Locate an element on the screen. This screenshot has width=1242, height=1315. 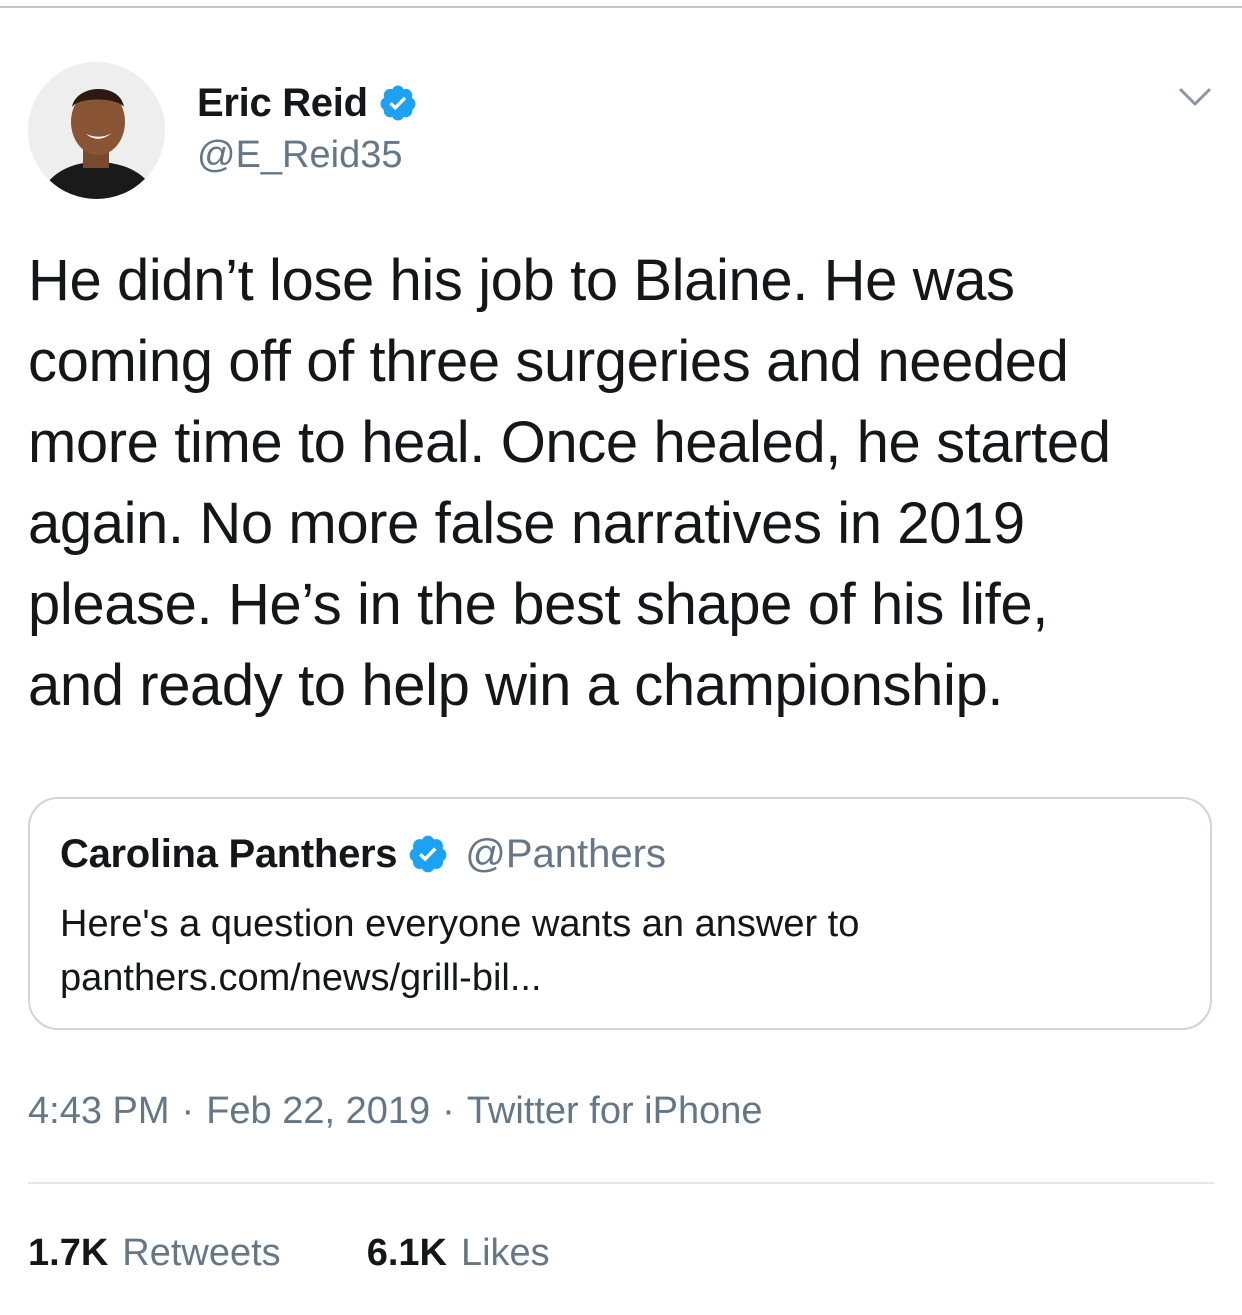
tweet-author: Eric Reid @E_Reid35 is located at coordinates (307, 127).